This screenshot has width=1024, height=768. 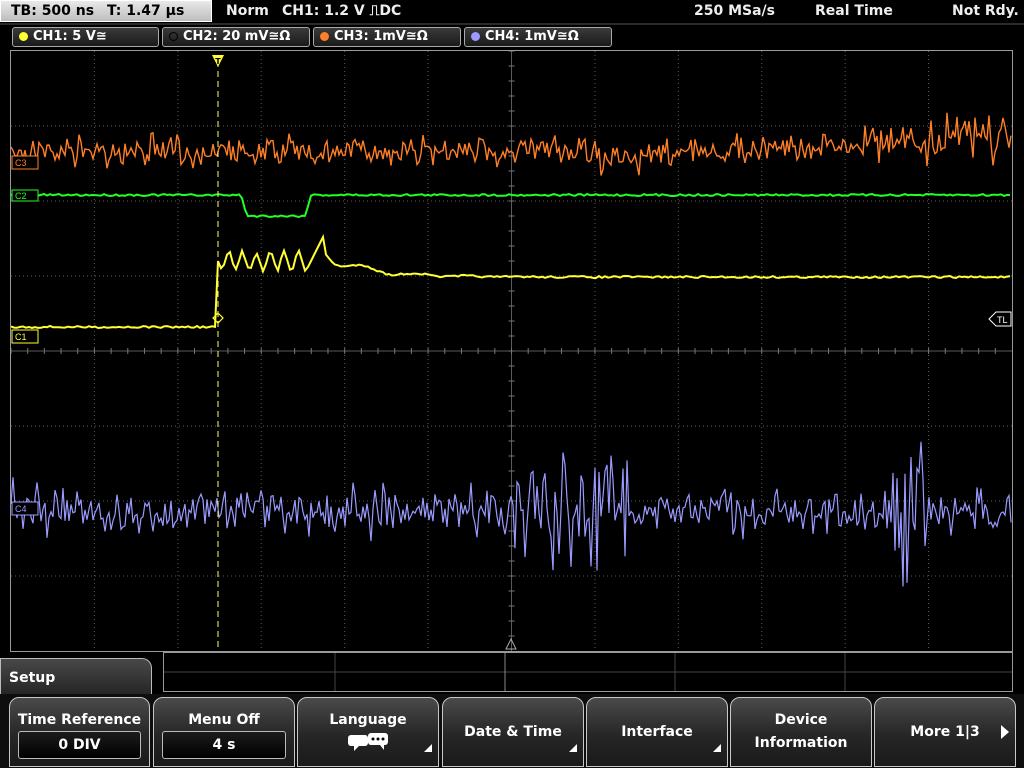 I want to click on time-reference-value: 0 DIV, so click(x=79, y=745).